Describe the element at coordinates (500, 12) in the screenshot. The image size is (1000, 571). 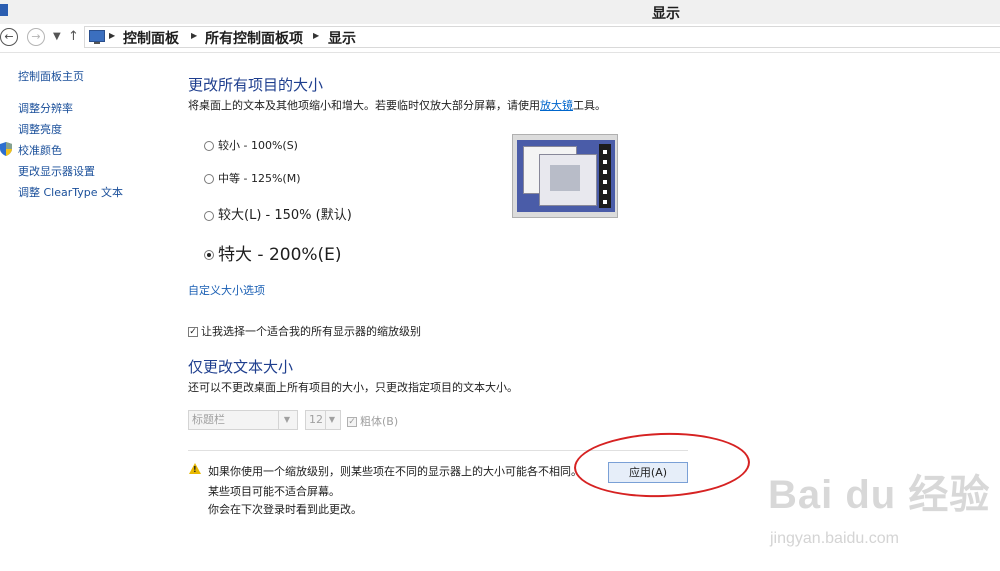
I see `title-bar: 显示` at that location.